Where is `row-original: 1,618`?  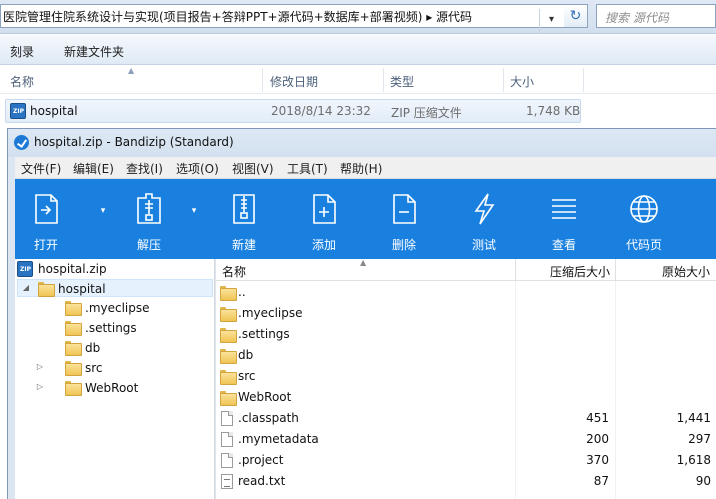
row-original: 1,618 is located at coordinates (693, 460).